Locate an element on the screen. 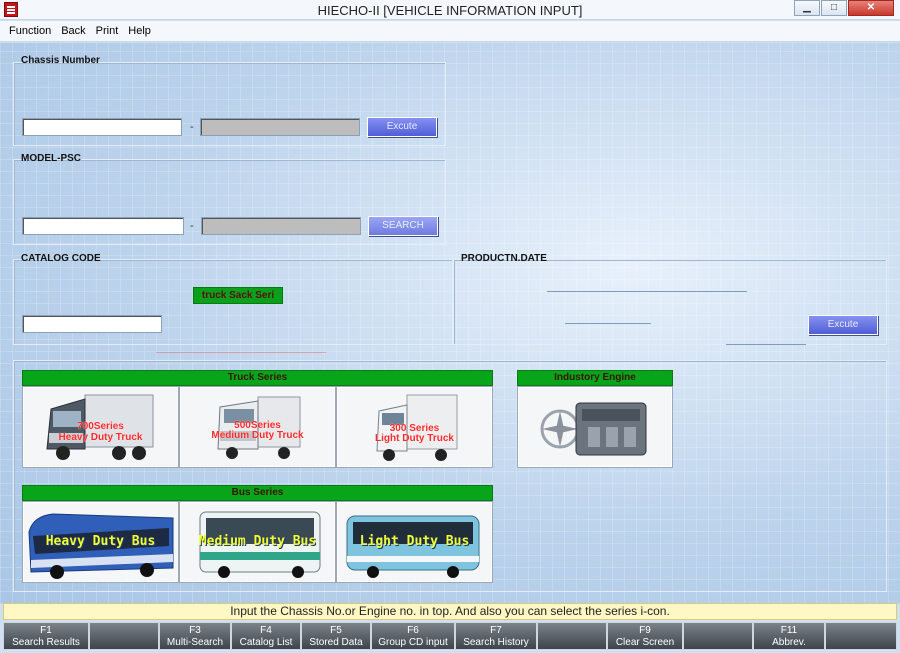 The image size is (900, 653). bus-series-header: Bus Series is located at coordinates (257, 493).